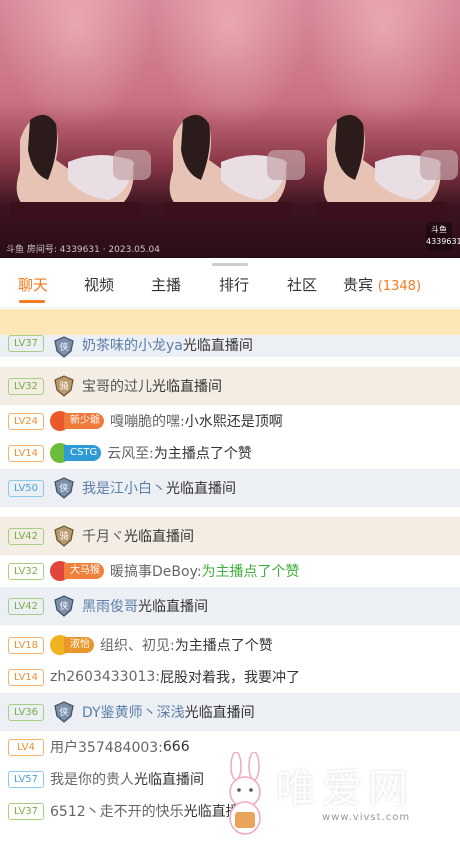 The image size is (460, 842). I want to click on user-name: 组织、初见:, so click(137, 645).